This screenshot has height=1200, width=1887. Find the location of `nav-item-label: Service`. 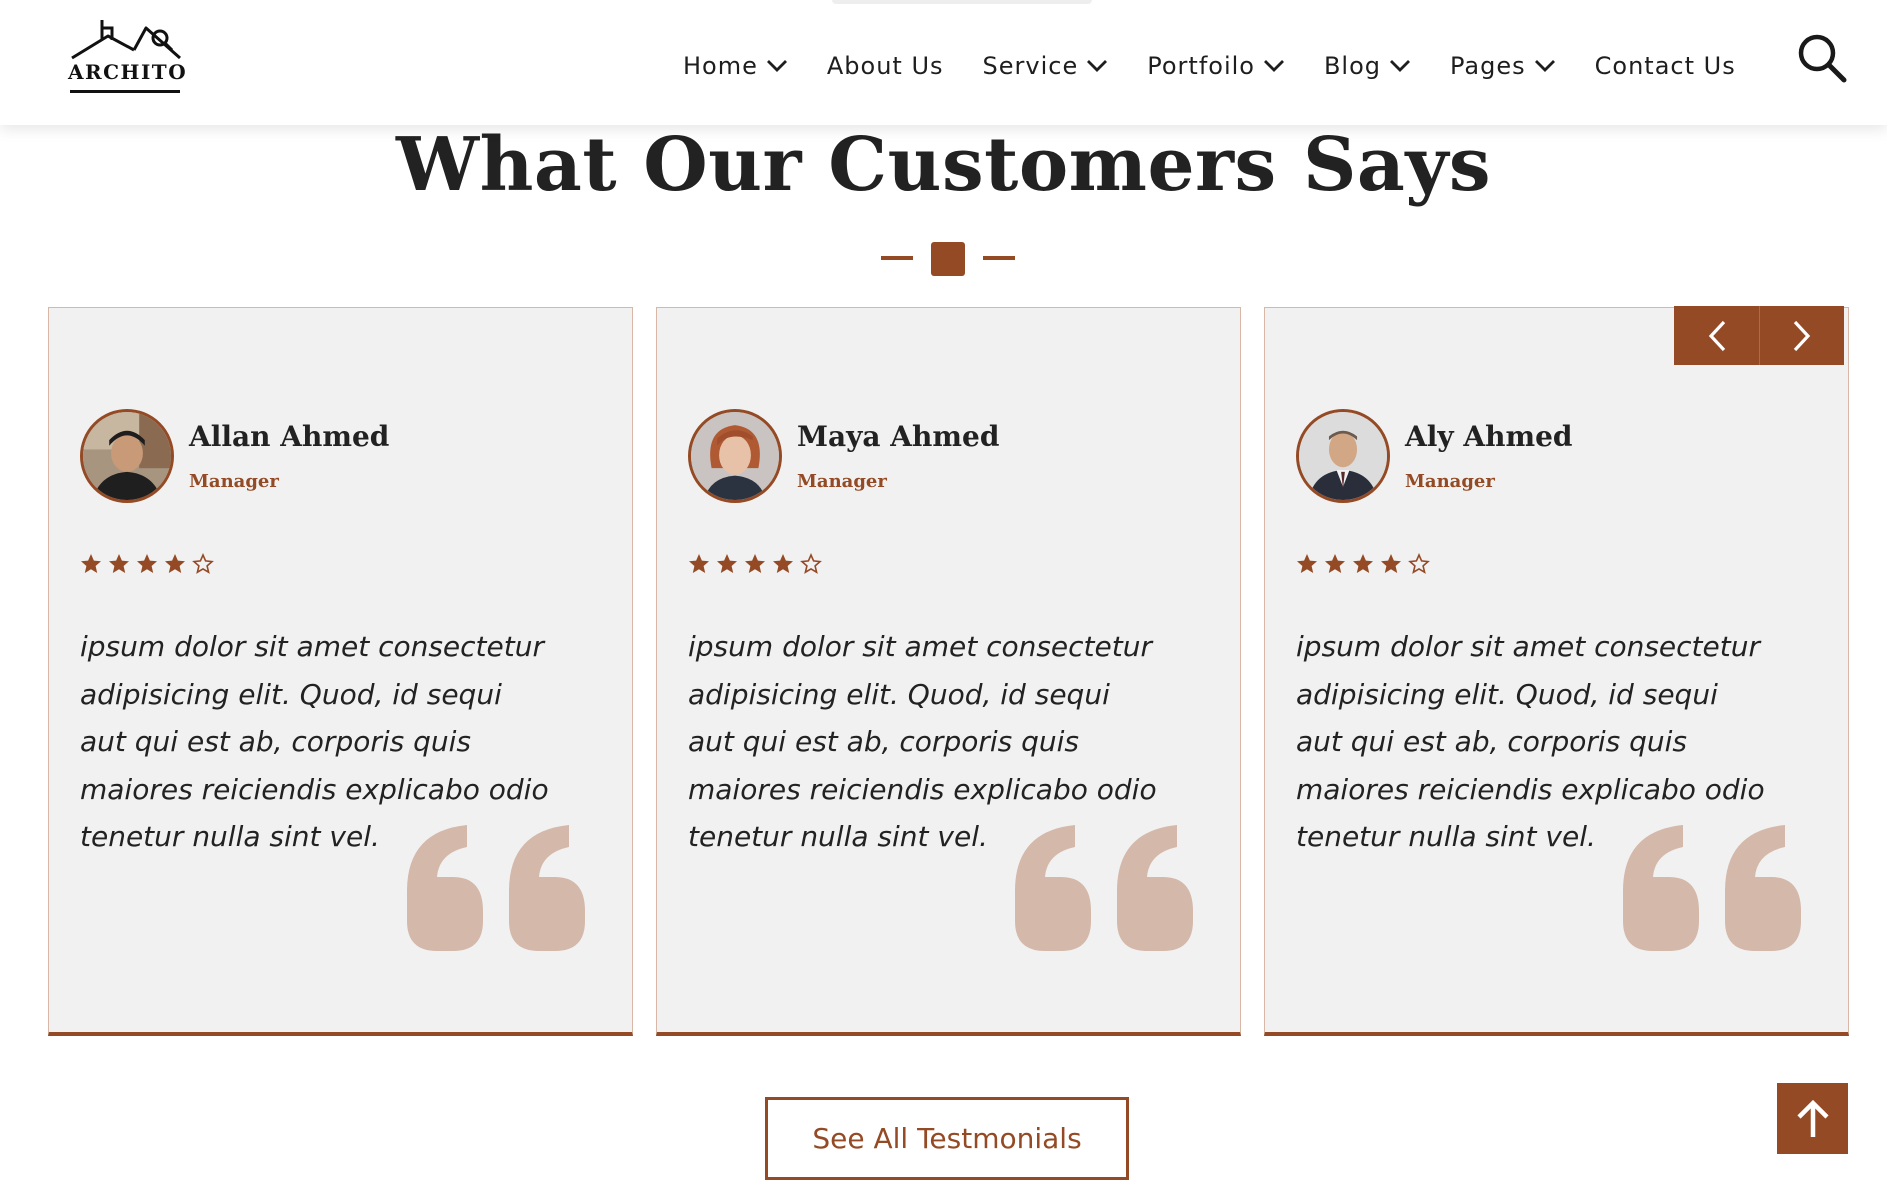

nav-item-label: Service is located at coordinates (1030, 66).